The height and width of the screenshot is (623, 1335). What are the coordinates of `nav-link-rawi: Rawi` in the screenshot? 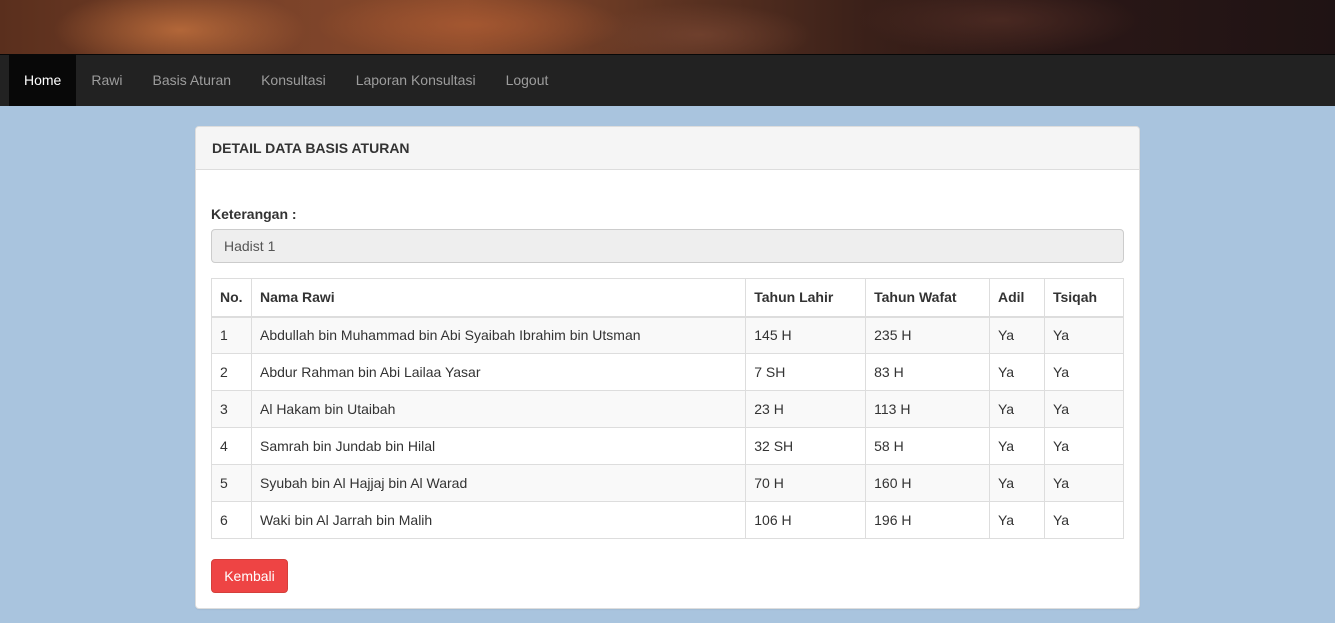 It's located at (106, 80).